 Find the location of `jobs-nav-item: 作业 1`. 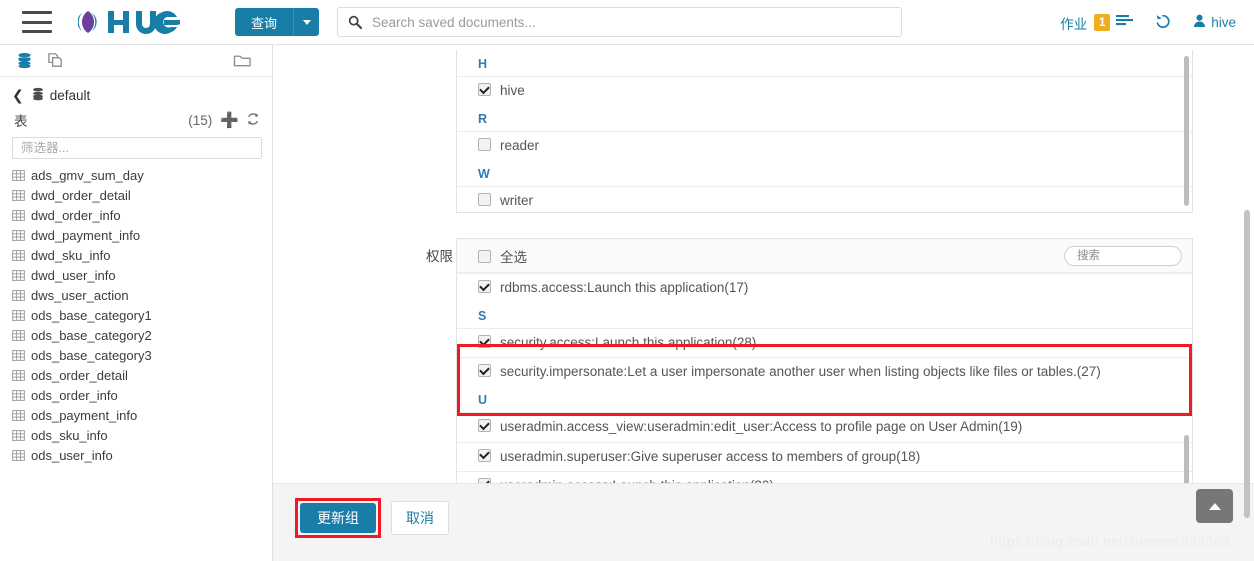

jobs-nav-item: 作业 1 is located at coordinates (1097, 23).